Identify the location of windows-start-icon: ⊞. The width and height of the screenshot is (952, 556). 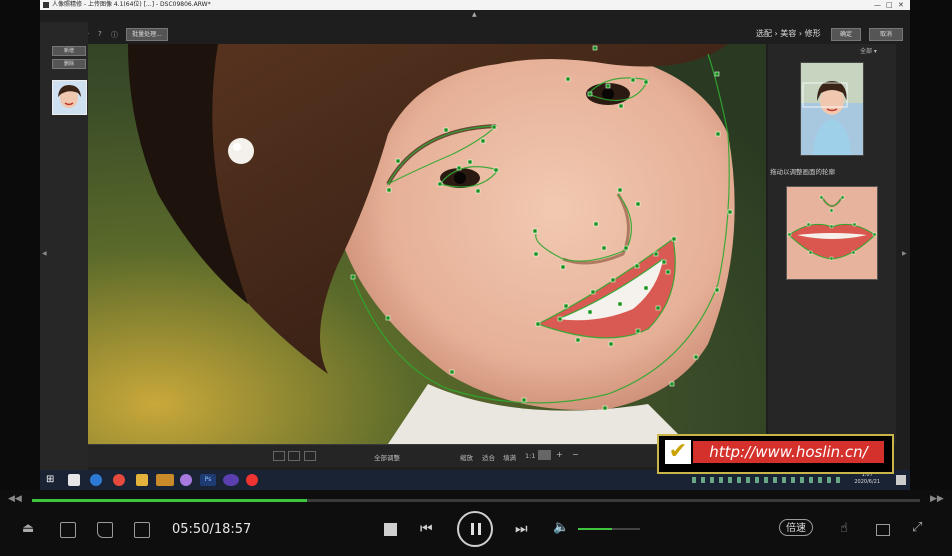
(50, 479).